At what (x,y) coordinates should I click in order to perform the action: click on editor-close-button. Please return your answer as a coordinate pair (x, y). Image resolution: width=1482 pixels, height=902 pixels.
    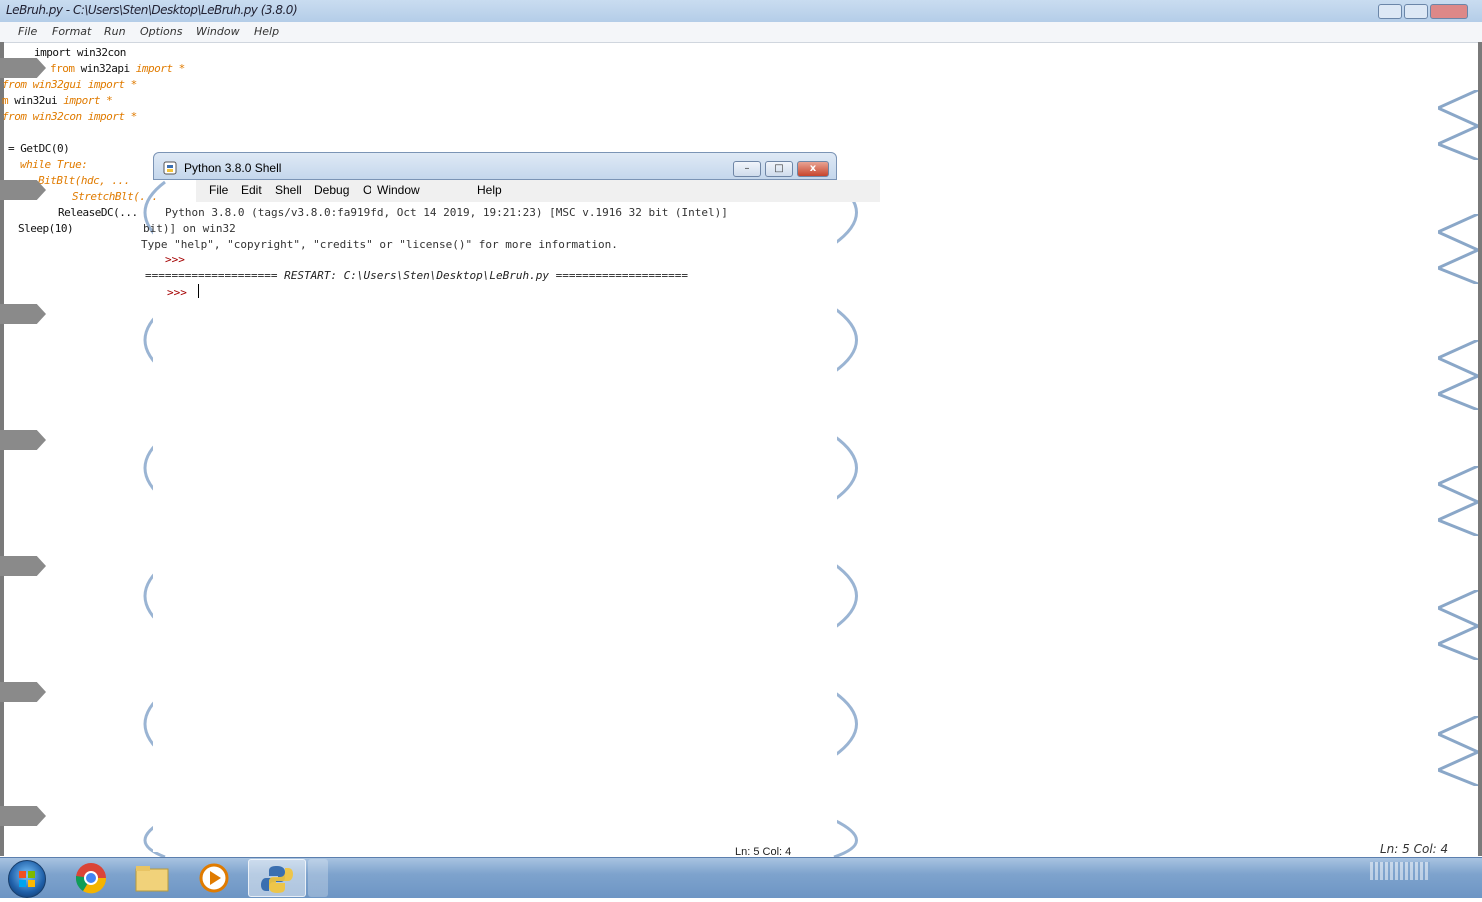
    Looking at the image, I should click on (1449, 11).